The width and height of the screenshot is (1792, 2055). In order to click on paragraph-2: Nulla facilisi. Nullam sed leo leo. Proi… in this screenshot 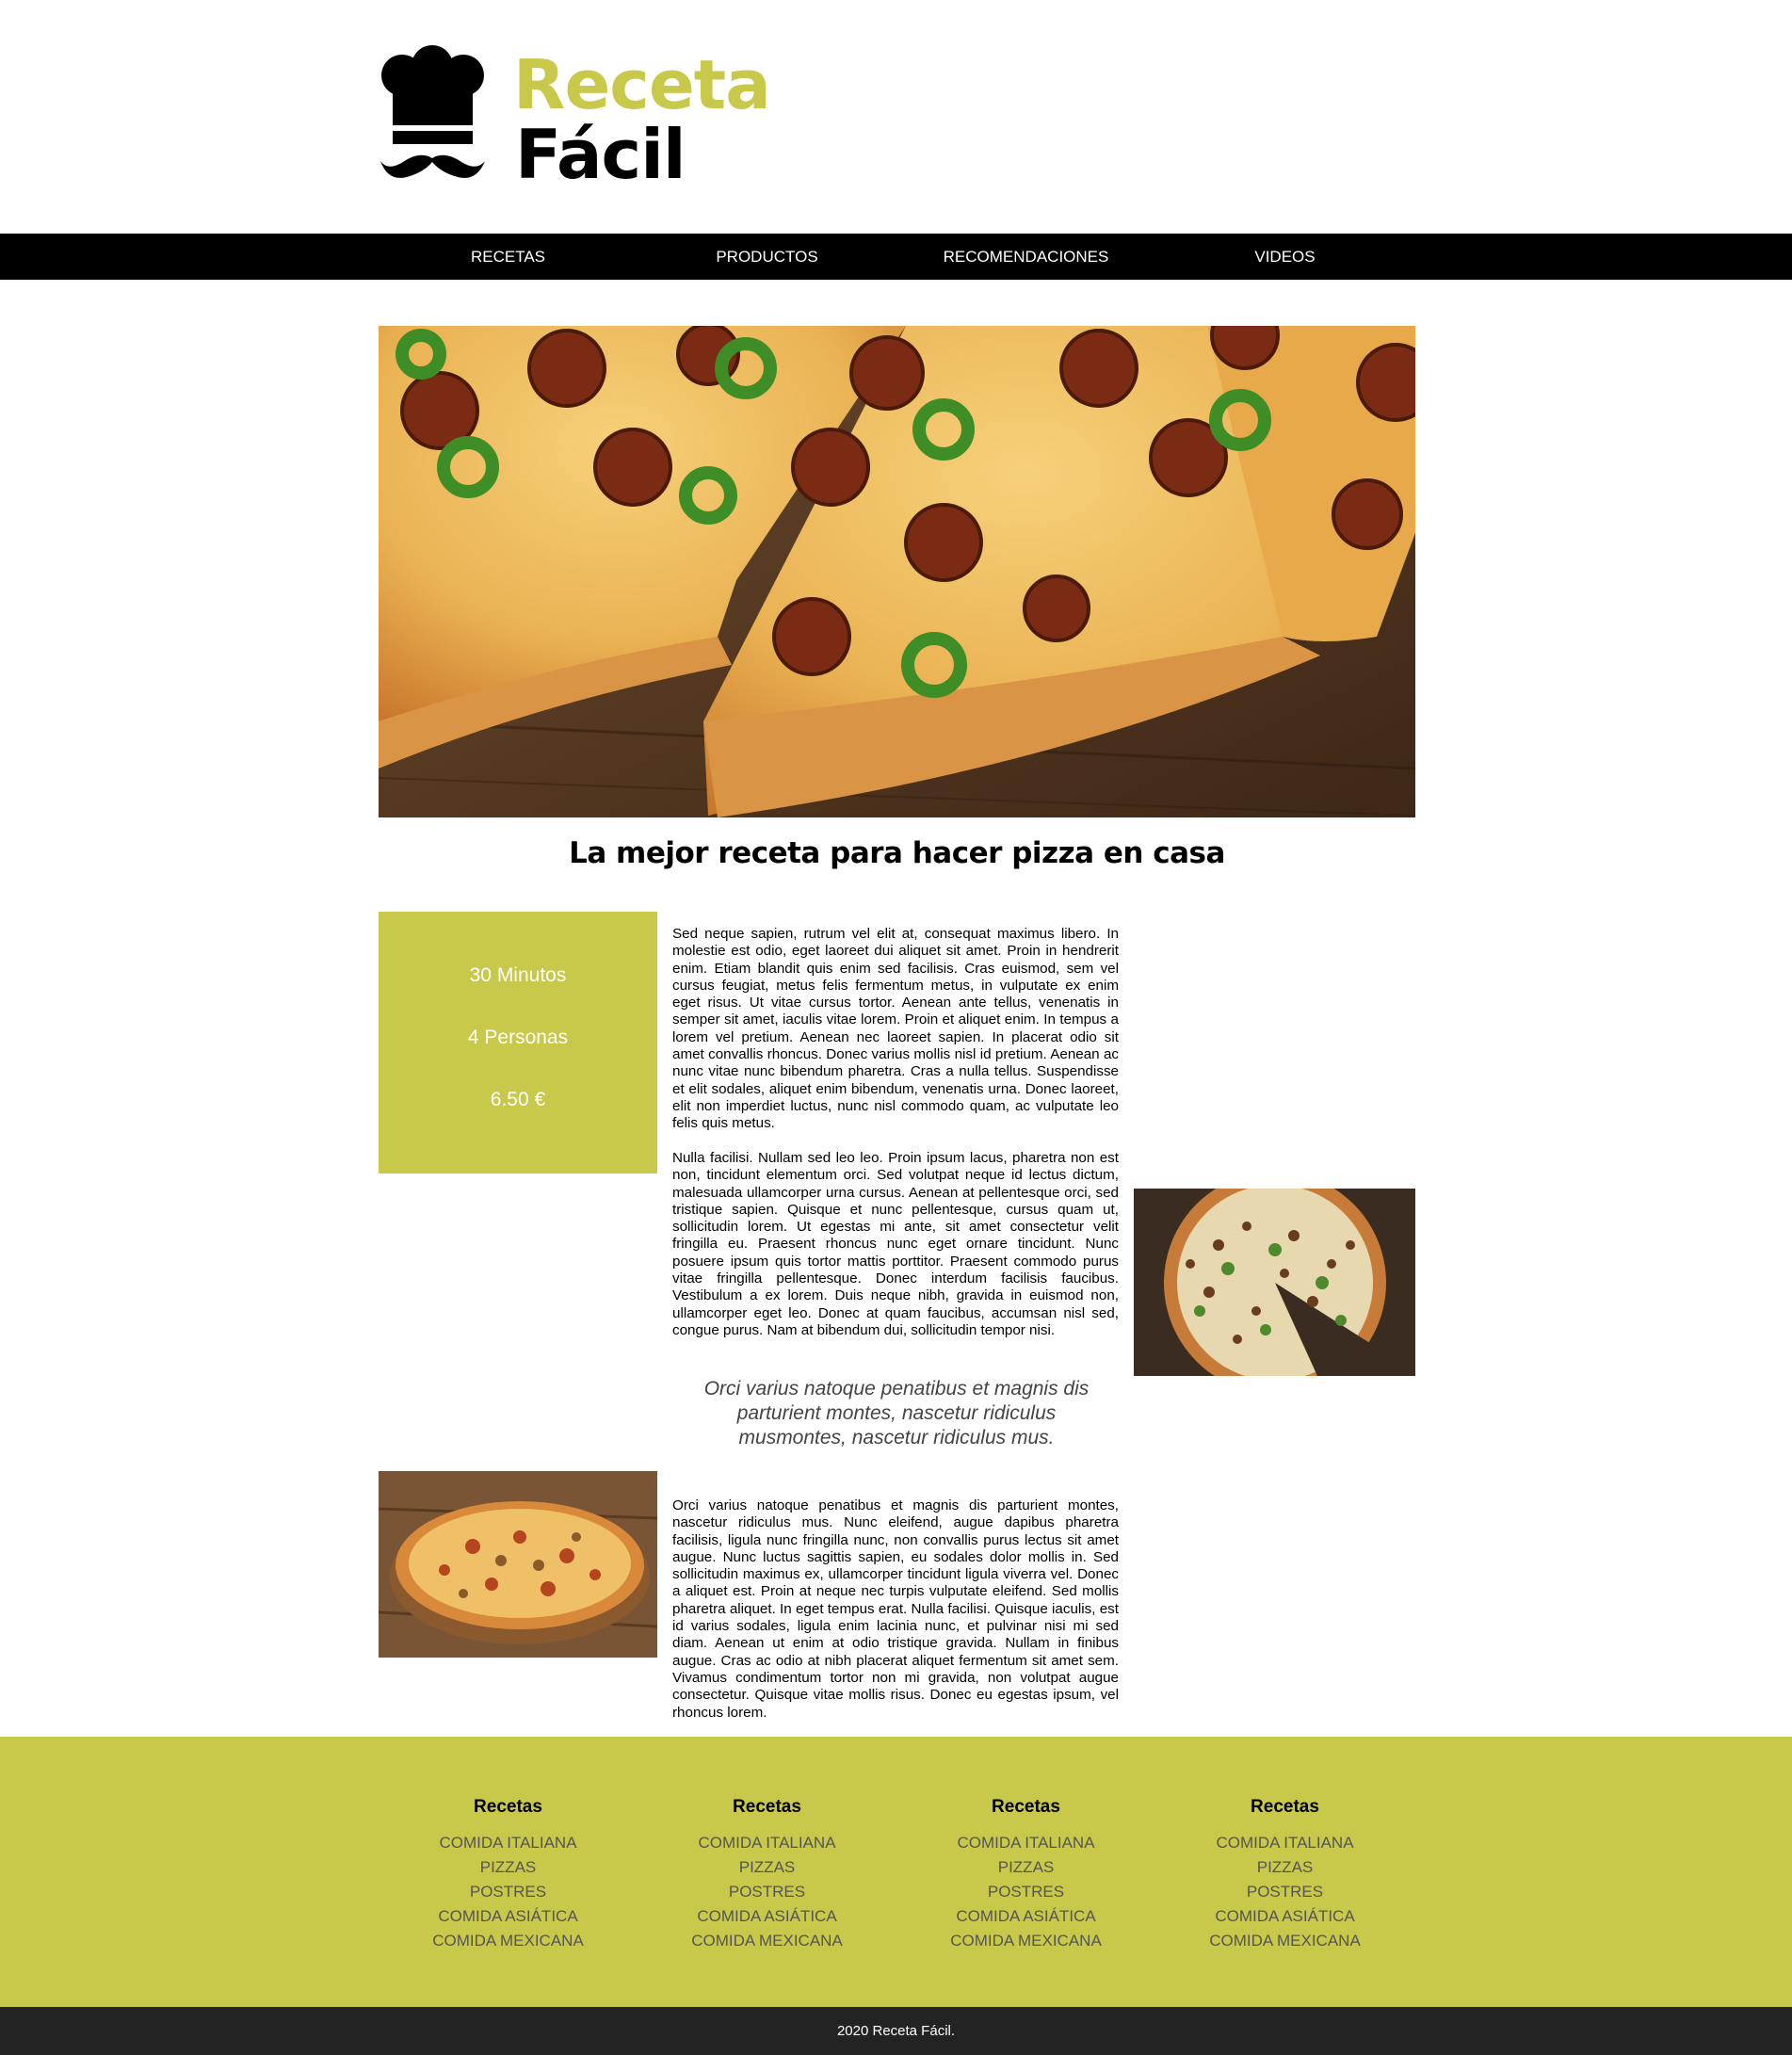, I will do `click(895, 1244)`.